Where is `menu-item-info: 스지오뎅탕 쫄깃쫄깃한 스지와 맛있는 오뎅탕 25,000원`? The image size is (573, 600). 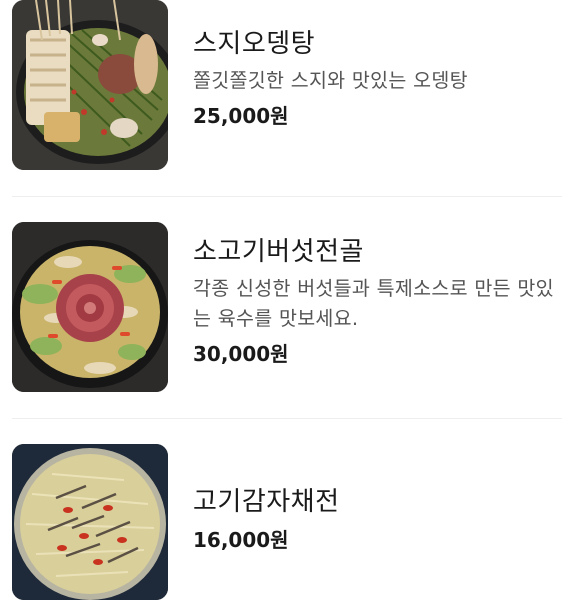 menu-item-info: 스지오뎅탕 쫄깃쫄깃한 스지와 맛있는 오뎅탕 25,000원 is located at coordinates (378, 78).